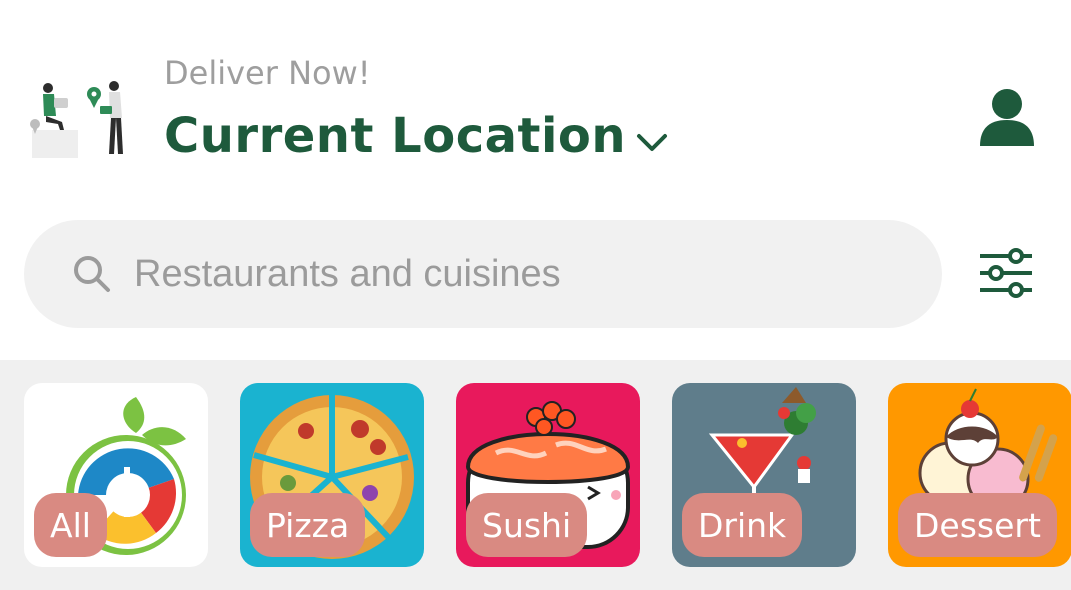 This screenshot has width=1071, height=590. Describe the element at coordinates (652, 142) in the screenshot. I see `chevron-down-icon` at that location.